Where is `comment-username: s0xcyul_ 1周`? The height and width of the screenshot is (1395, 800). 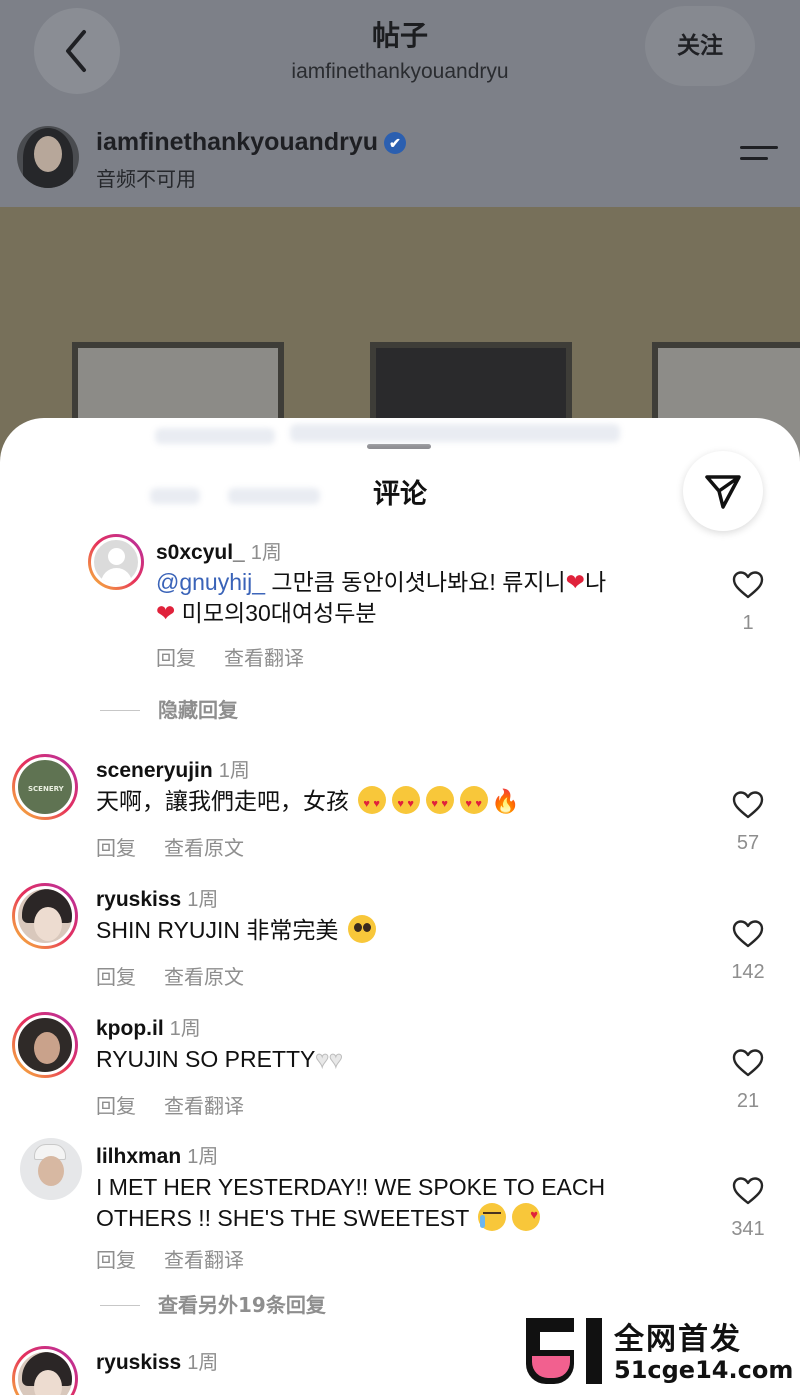 comment-username: s0xcyul_ 1周 is located at coordinates (219, 550).